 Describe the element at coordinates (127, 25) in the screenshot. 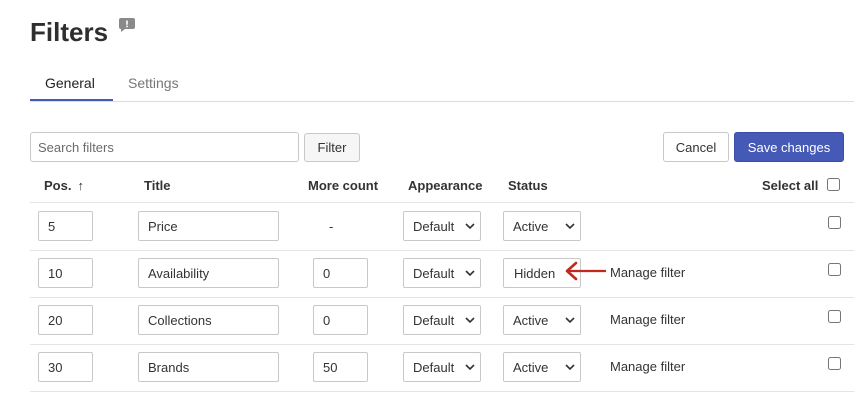

I see `feedback-icon` at that location.